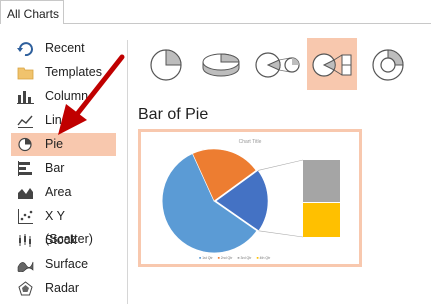 The image size is (431, 304). I want to click on sidebar-item-surface: Surface, so click(63, 264).